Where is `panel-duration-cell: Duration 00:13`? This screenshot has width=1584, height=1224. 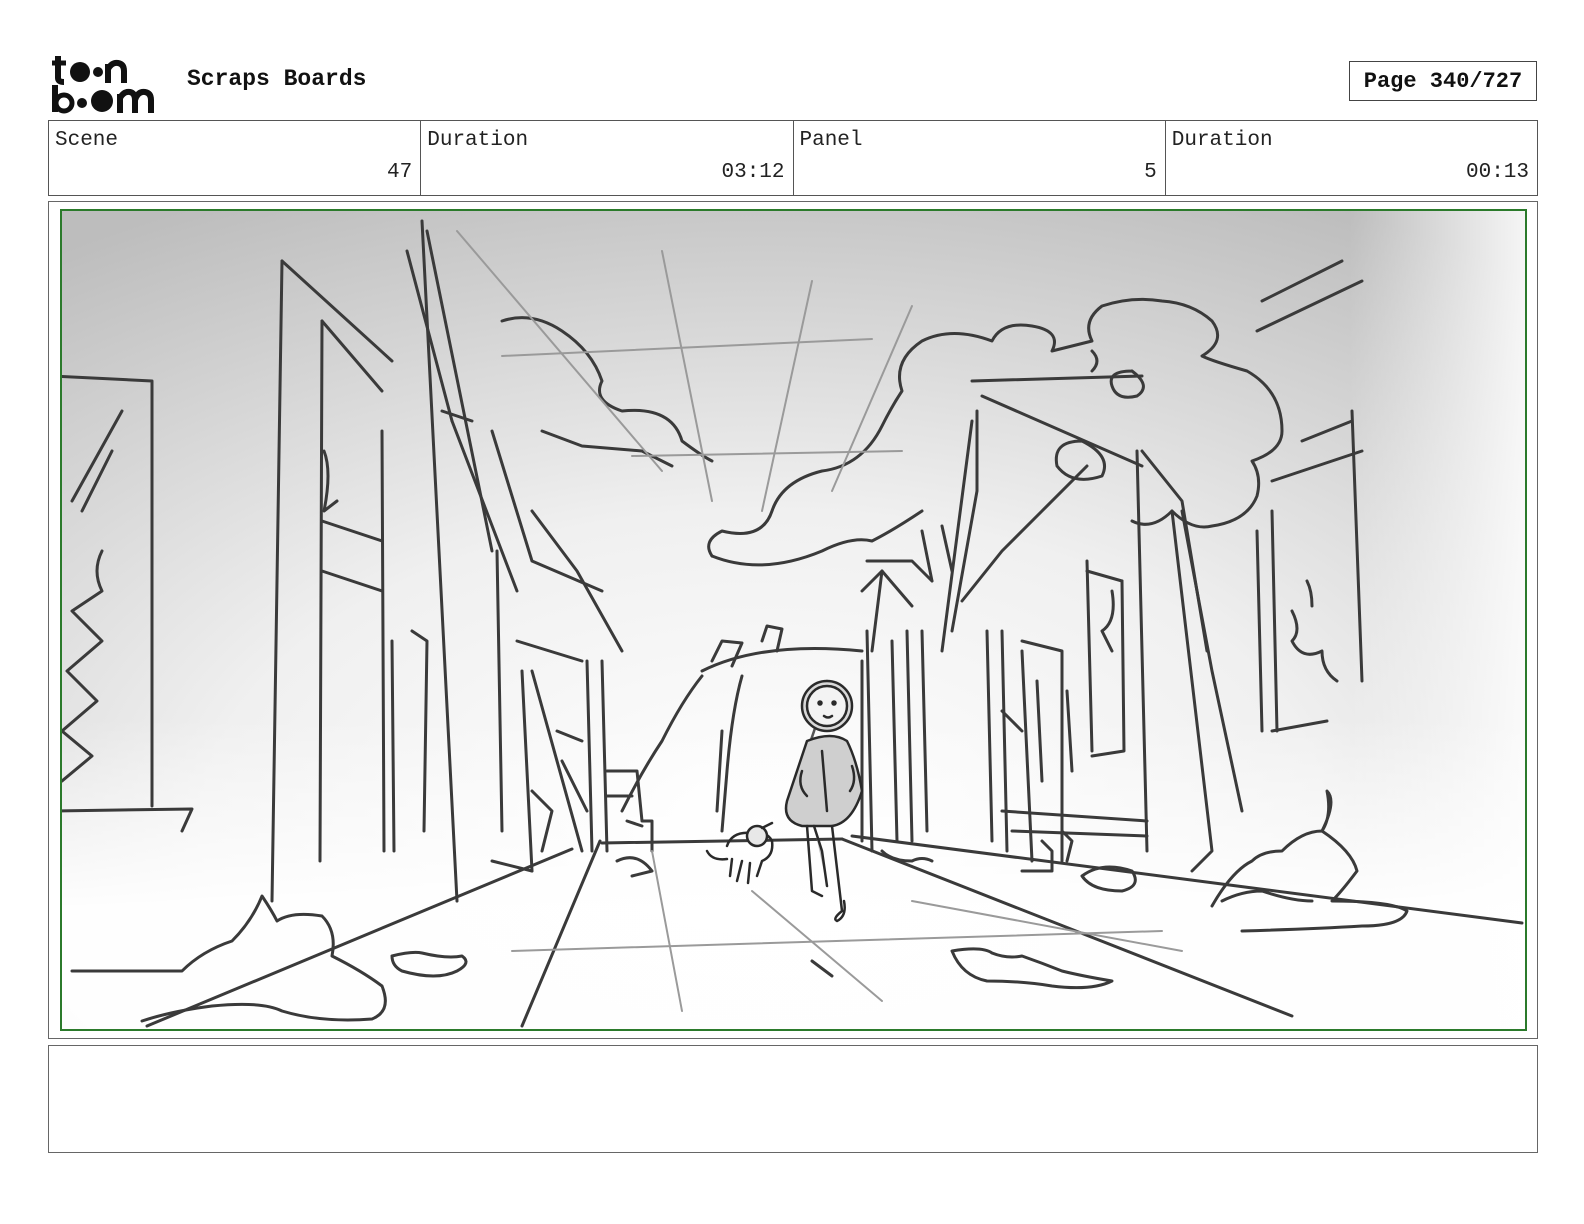 panel-duration-cell: Duration 00:13 is located at coordinates (1351, 158).